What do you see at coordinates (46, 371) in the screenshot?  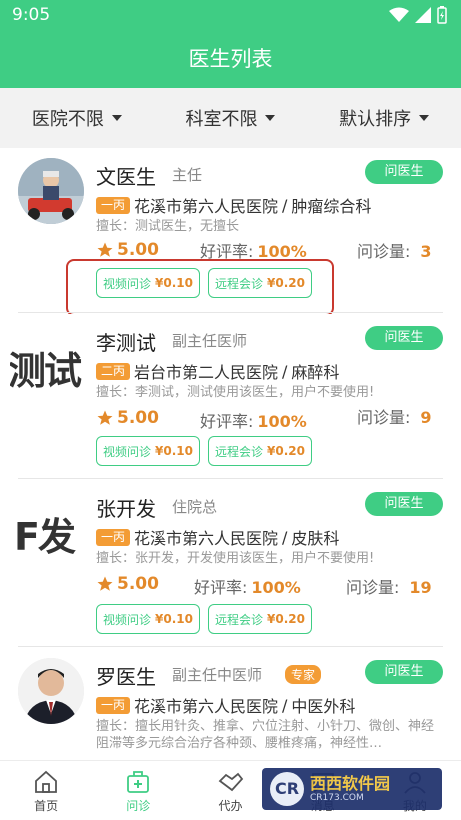 I see `avatar-text: 测试` at bounding box center [46, 371].